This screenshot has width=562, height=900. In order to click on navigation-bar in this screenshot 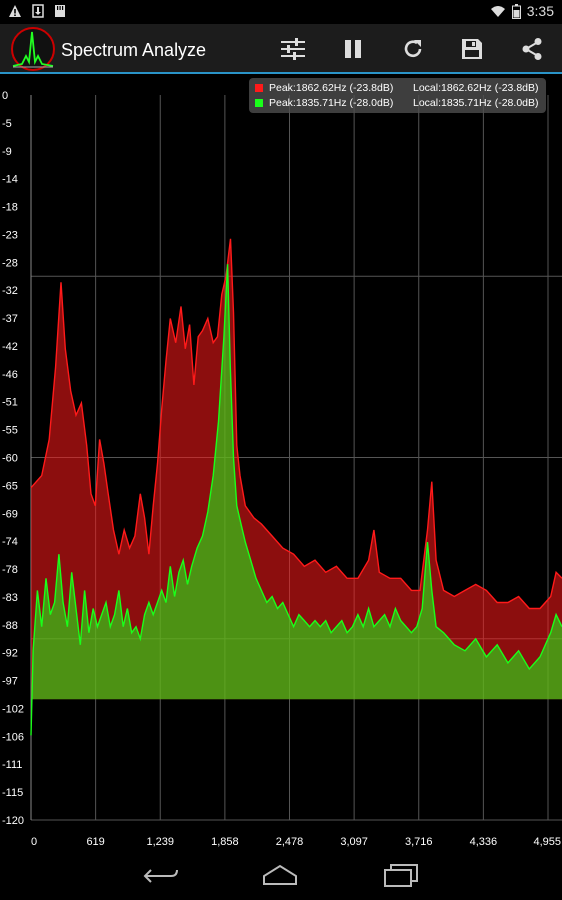, I will do `click(281, 877)`.